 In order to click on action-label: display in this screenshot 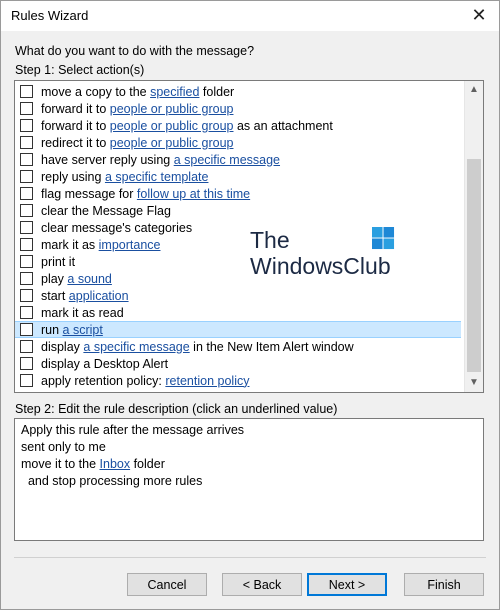, I will do `click(62, 346)`.